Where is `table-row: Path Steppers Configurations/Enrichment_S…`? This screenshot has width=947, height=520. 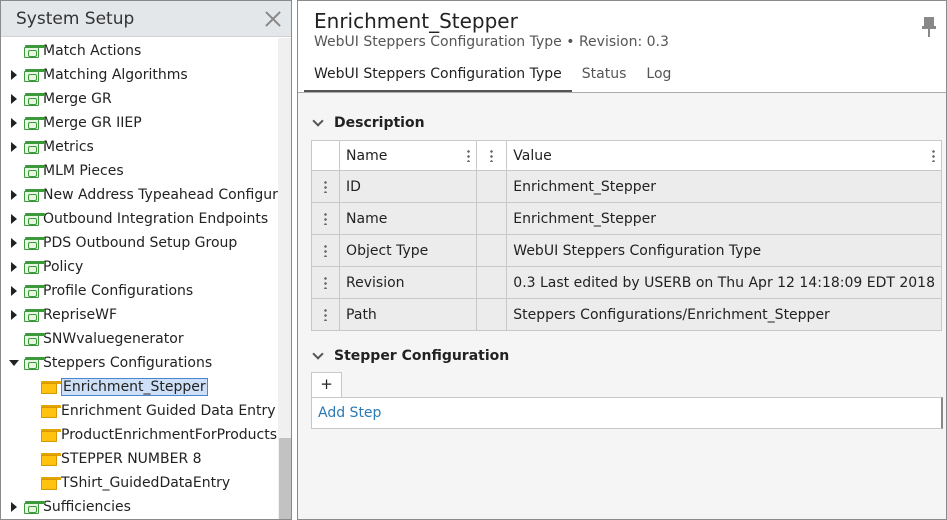
table-row: Path Steppers Configurations/Enrichment_S… is located at coordinates (626, 314).